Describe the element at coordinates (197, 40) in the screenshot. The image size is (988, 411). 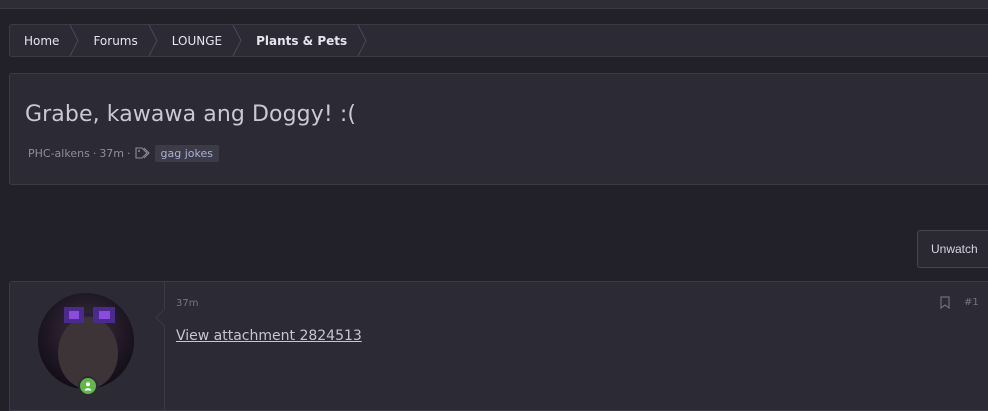
I see `breadcrumb-lounge-label: LOUNGE` at that location.